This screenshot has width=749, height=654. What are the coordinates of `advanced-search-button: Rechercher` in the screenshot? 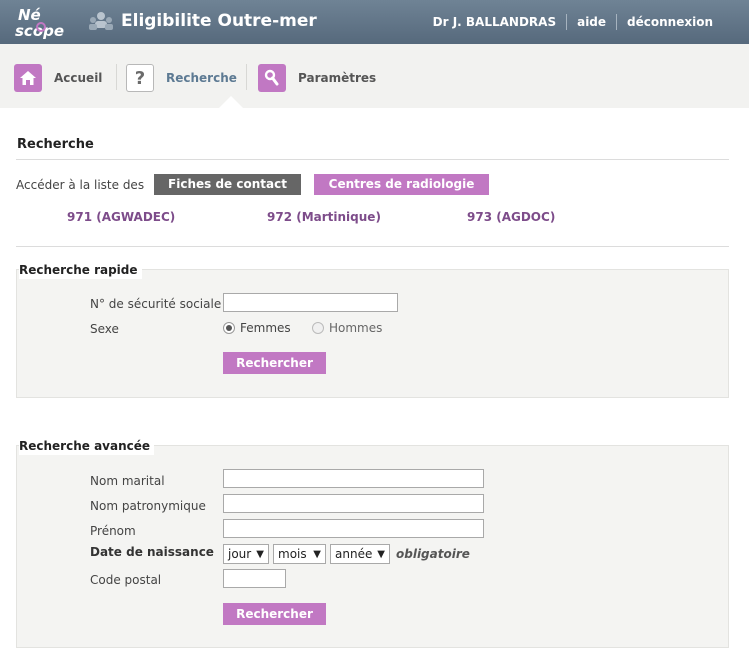 It's located at (274, 614).